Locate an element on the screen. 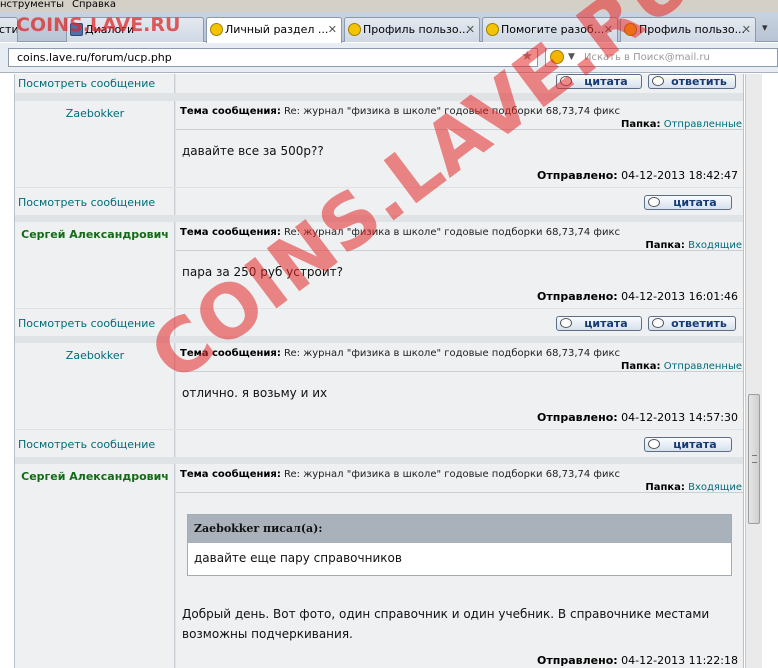 This screenshot has height=668, width=778. sent-value: 04-12-2013 16:01:46 is located at coordinates (679, 296).